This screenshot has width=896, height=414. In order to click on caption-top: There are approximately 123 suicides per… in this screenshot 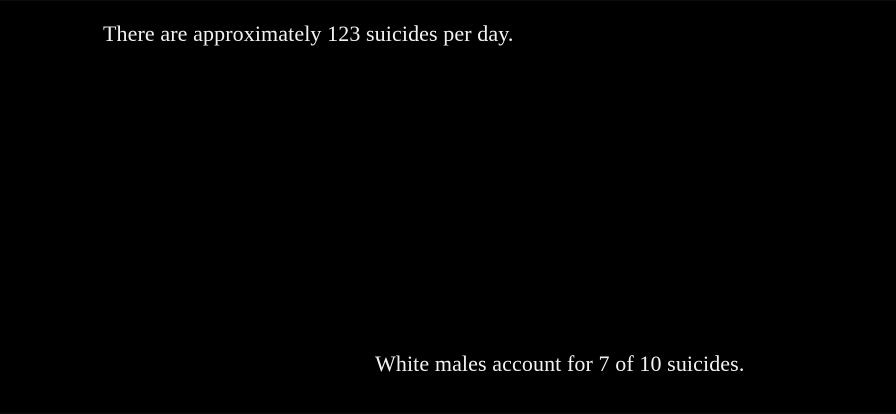, I will do `click(308, 33)`.